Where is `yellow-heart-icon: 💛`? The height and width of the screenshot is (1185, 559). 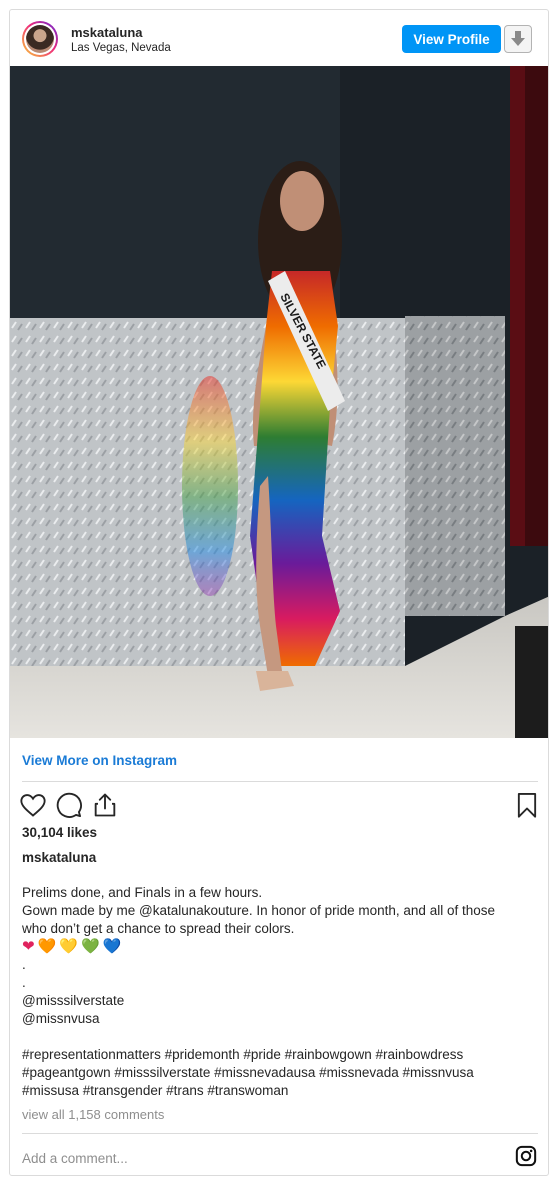
yellow-heart-icon: 💛 is located at coordinates (68, 946).